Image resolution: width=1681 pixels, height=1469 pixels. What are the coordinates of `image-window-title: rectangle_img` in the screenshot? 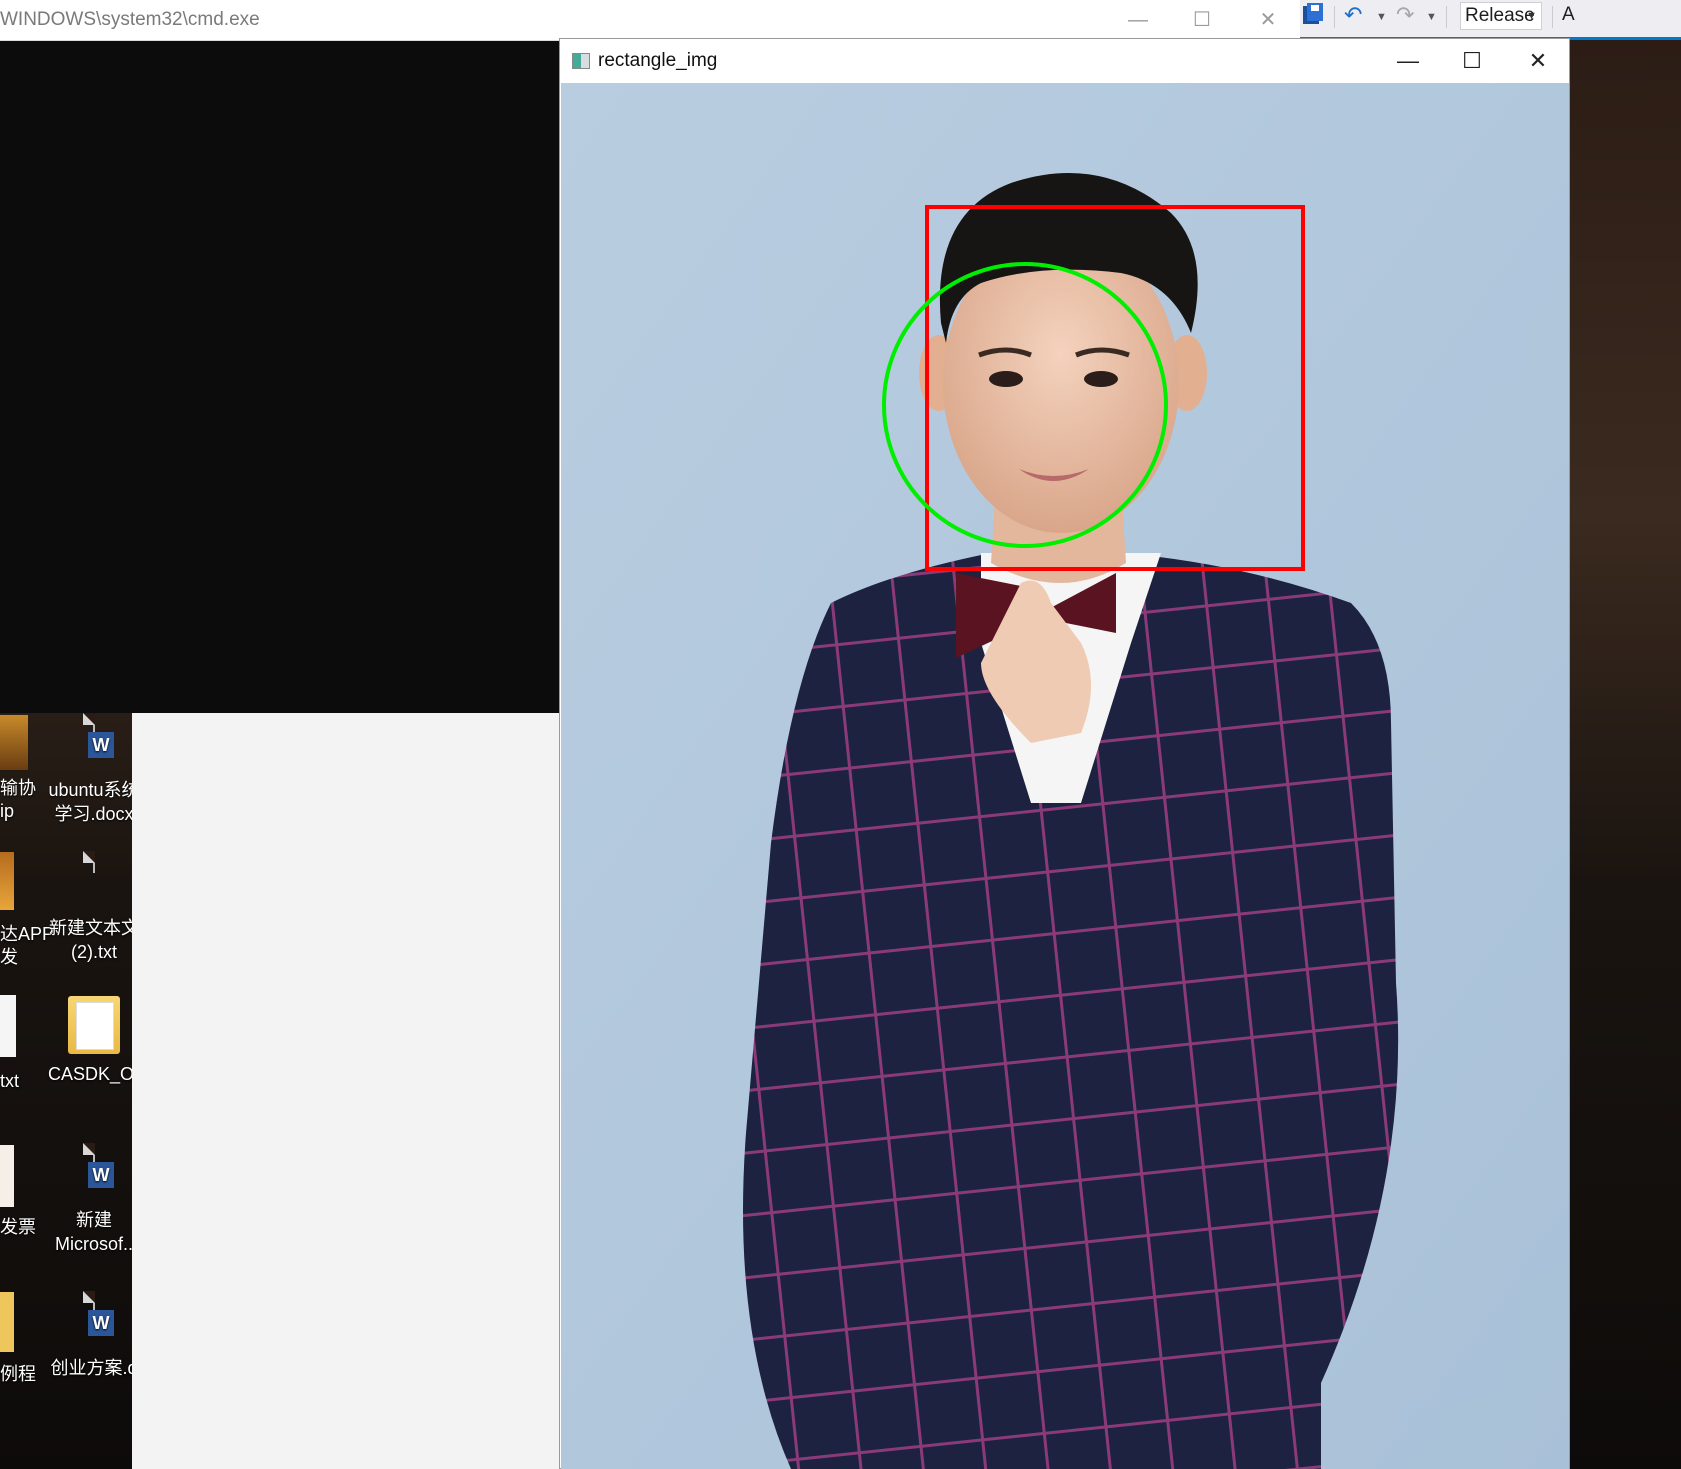 It's located at (658, 60).